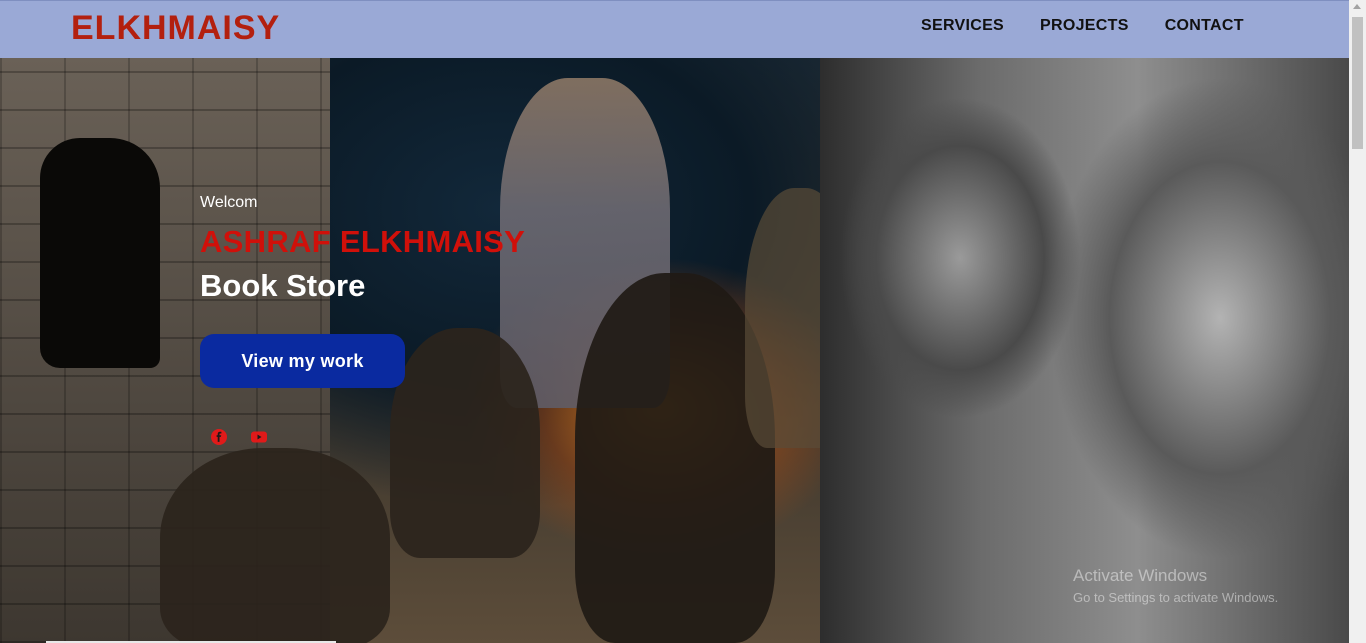 The width and height of the screenshot is (1366, 643). What do you see at coordinates (229, 202) in the screenshot?
I see `hero-welcome-text: Welcom` at bounding box center [229, 202].